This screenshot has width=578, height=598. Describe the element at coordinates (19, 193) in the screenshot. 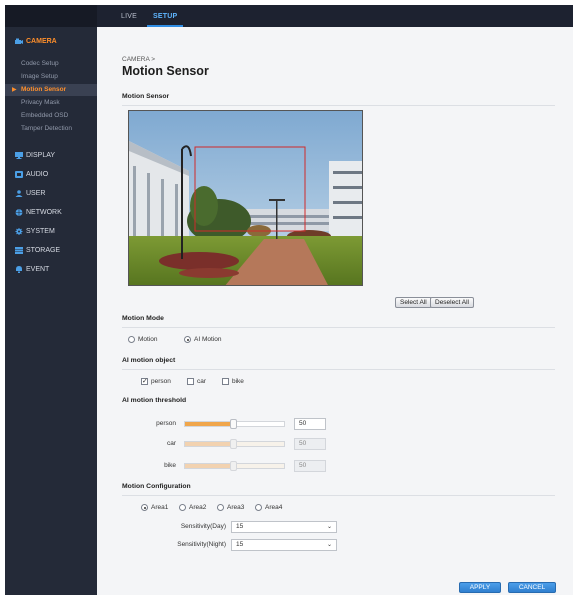

I see `user-icon` at that location.